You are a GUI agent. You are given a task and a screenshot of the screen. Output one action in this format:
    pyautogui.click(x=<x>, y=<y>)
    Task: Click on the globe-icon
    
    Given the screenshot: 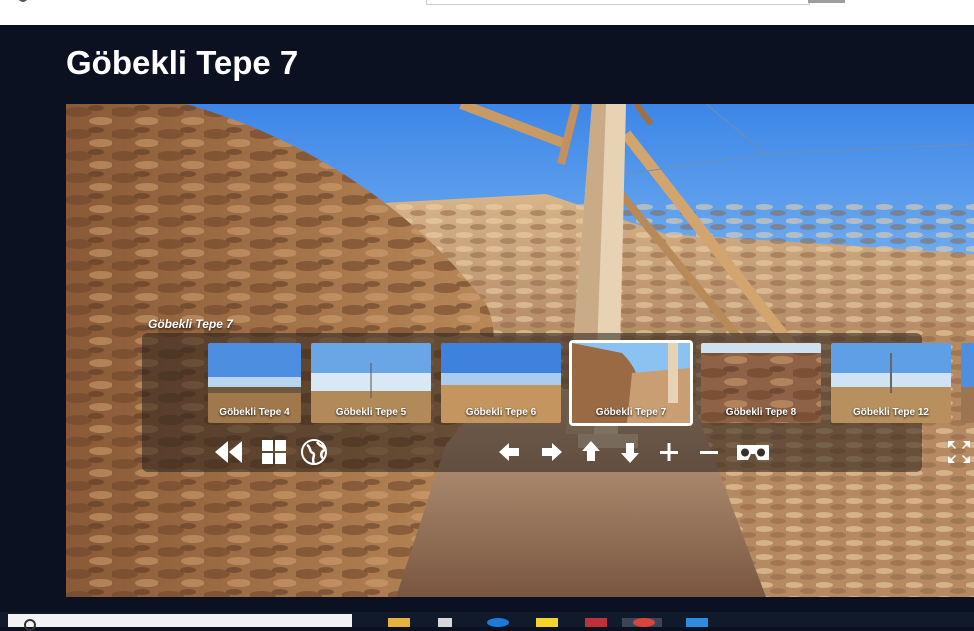 What is the action you would take?
    pyautogui.click(x=314, y=452)
    